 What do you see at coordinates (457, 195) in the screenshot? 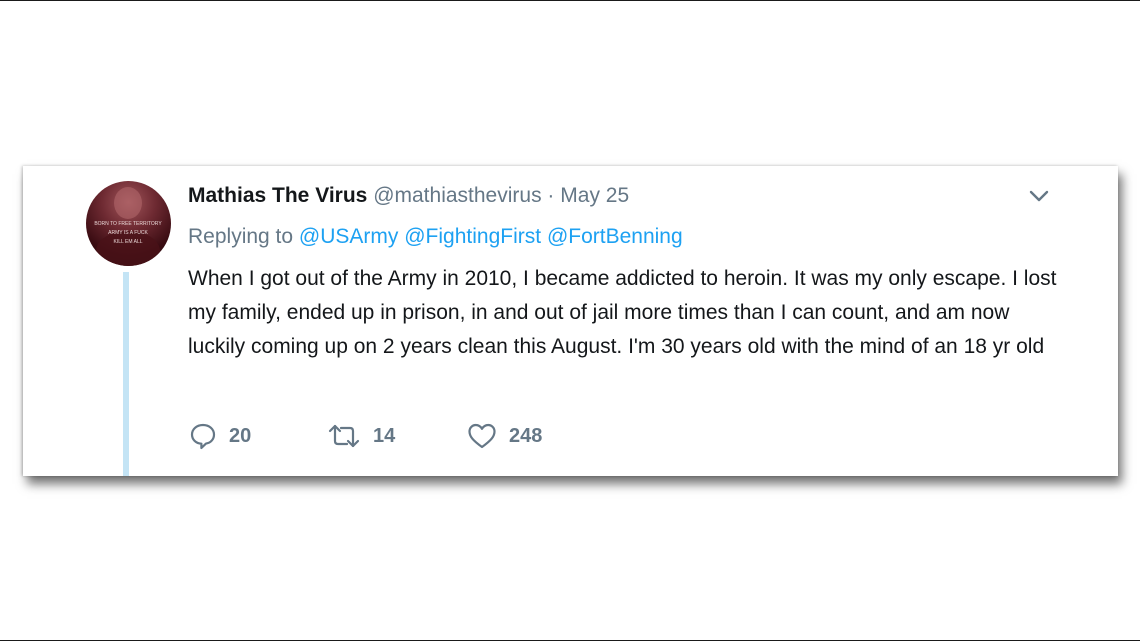
I see `author-handle: @mathiasthevirus` at bounding box center [457, 195].